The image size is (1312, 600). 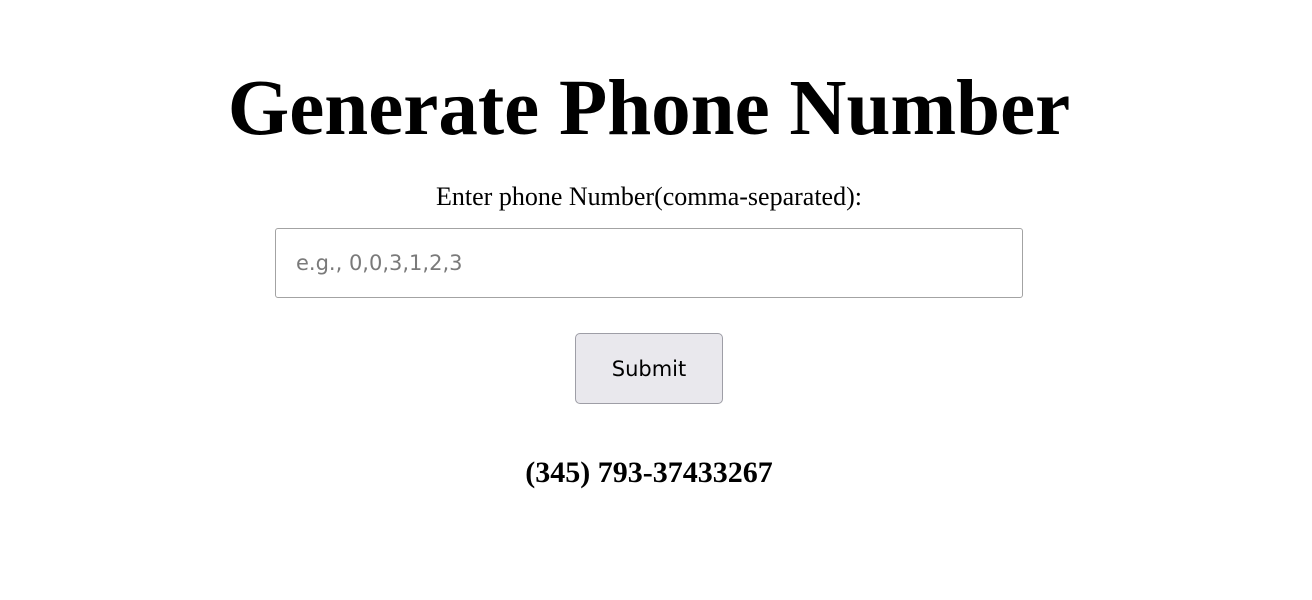 I want to click on generated-phone-number: (345) 793-37433267, so click(x=649, y=472).